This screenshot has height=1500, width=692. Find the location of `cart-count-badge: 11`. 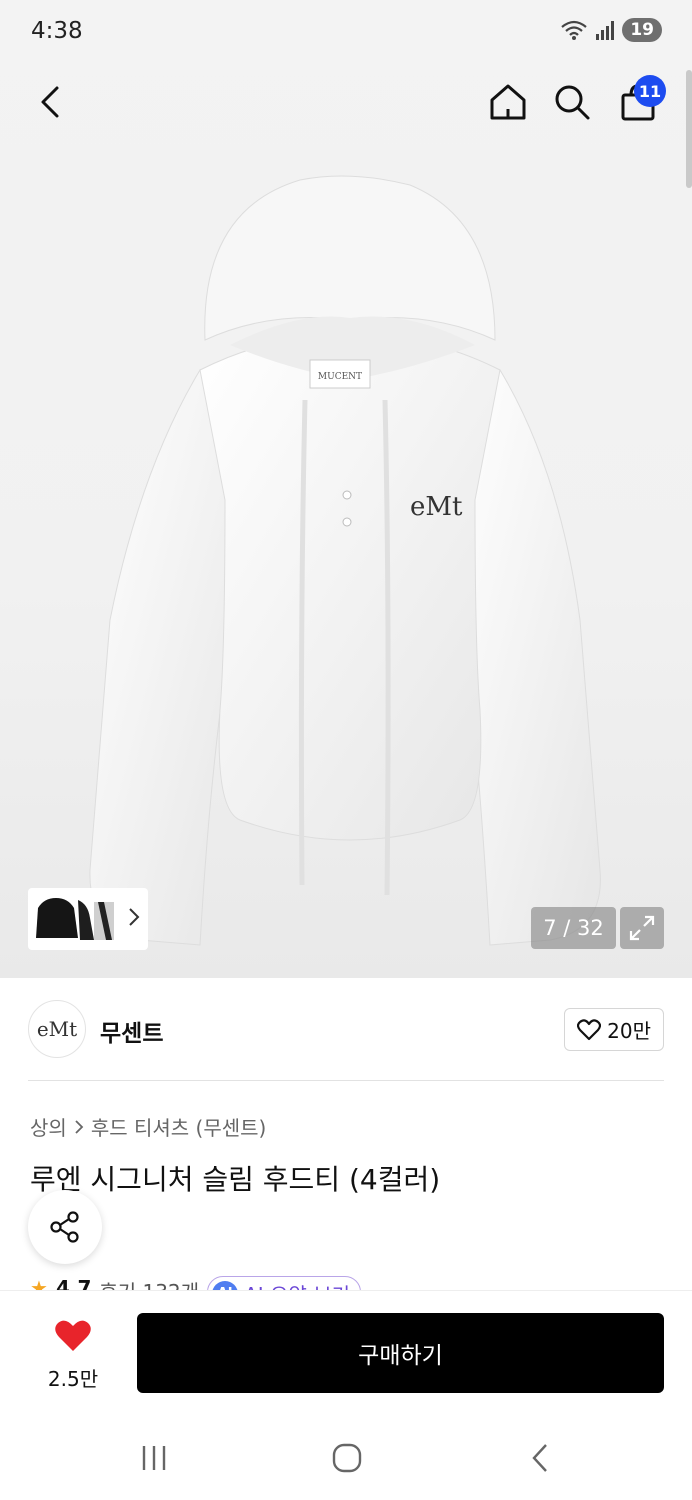

cart-count-badge: 11 is located at coordinates (650, 91).